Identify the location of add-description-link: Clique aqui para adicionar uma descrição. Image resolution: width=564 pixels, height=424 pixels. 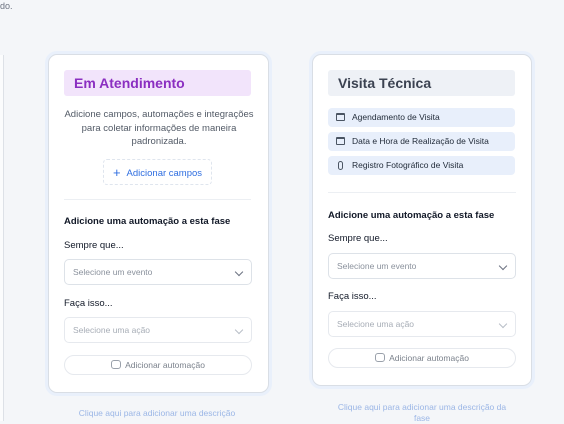
(157, 413).